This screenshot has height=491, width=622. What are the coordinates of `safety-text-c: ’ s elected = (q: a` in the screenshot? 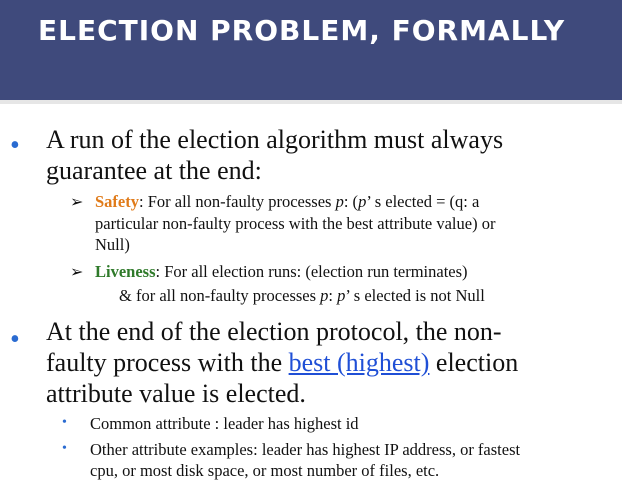 It's located at (423, 201).